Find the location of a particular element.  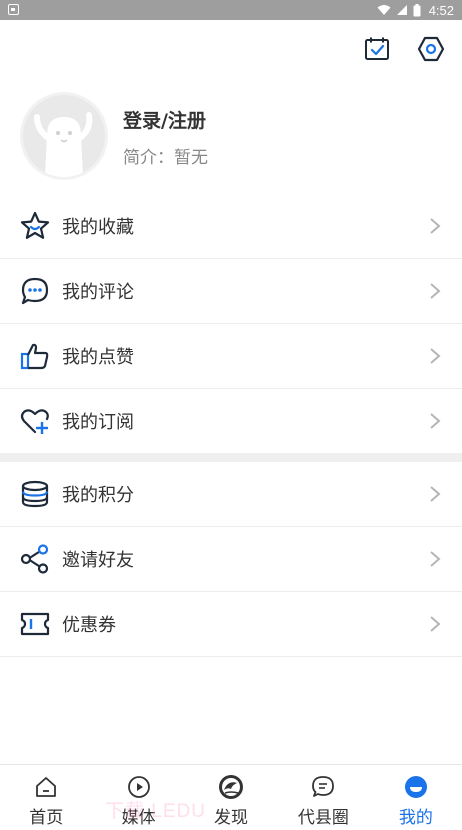

menu-item-label: 邀请好友 is located at coordinates (98, 560).